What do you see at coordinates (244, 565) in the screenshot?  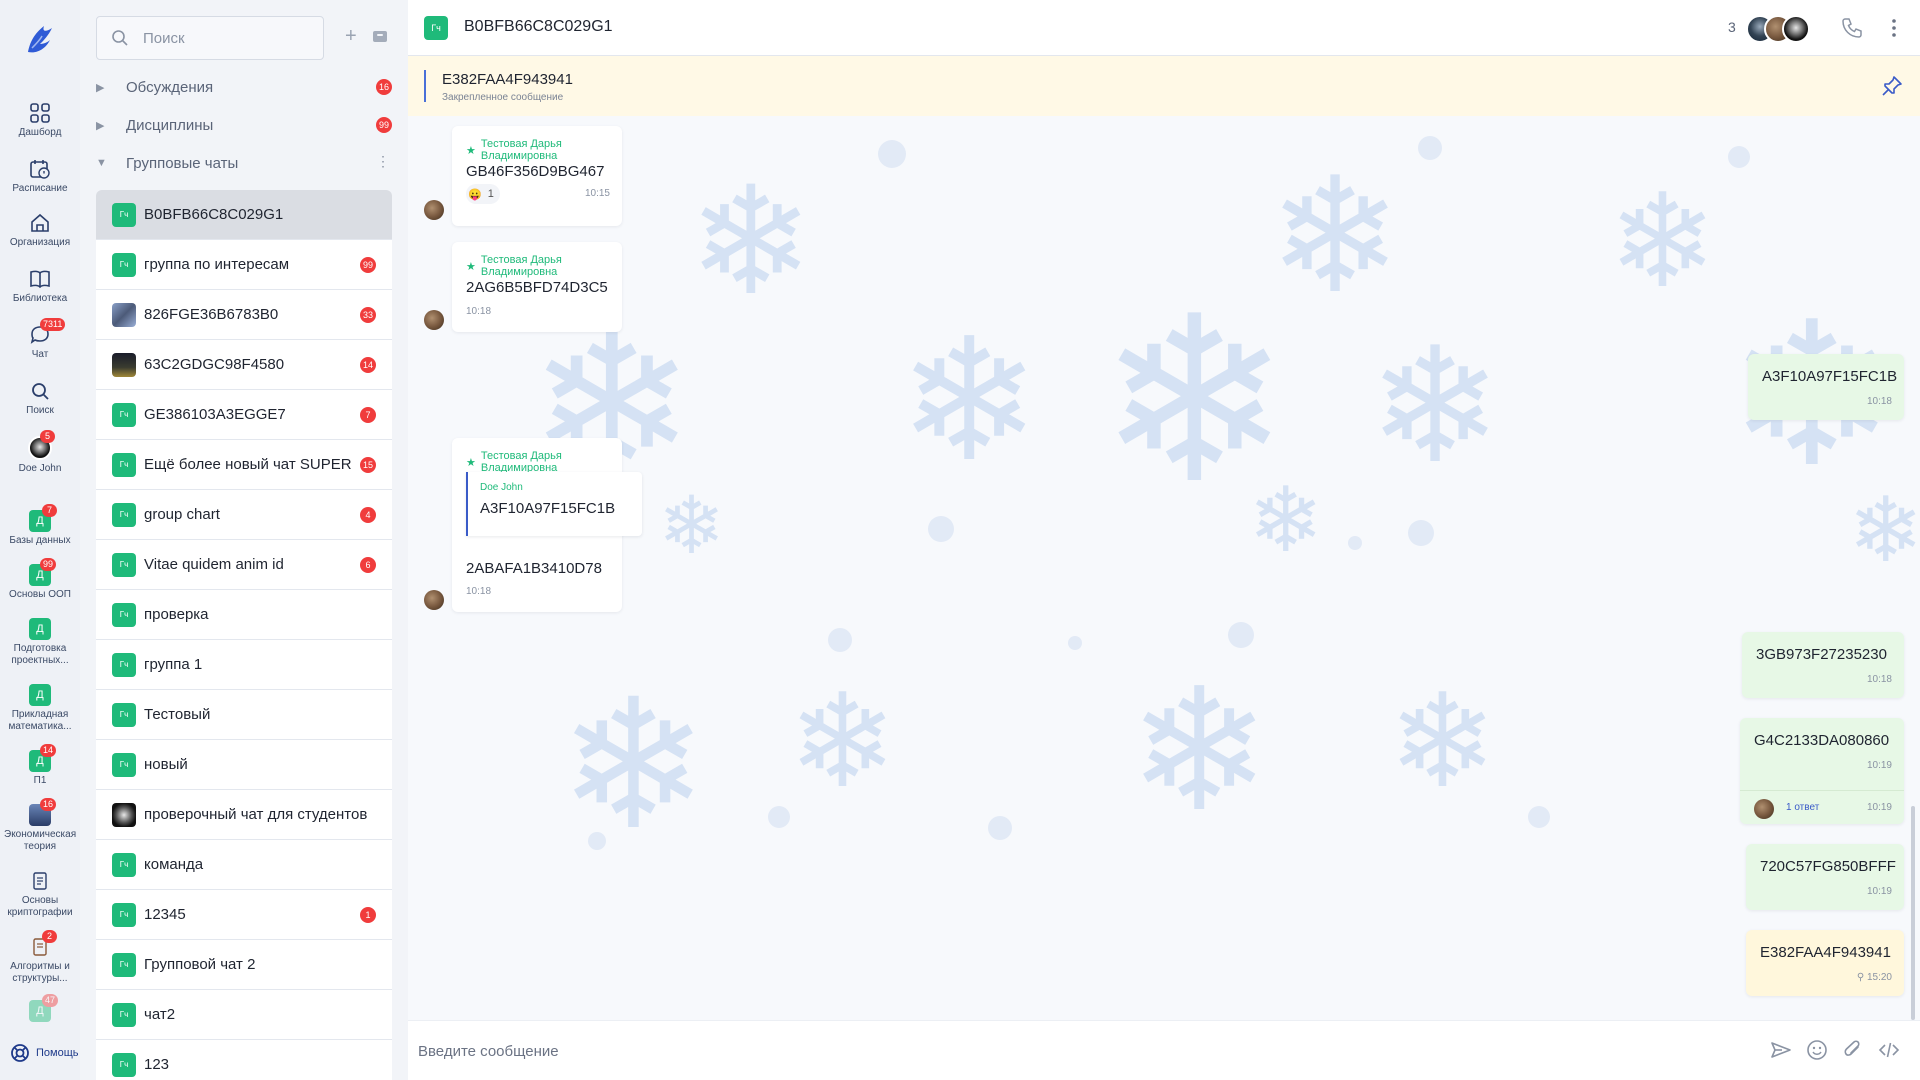 I see `chat-item: Гч Vitae quidem anim id 6` at bounding box center [244, 565].